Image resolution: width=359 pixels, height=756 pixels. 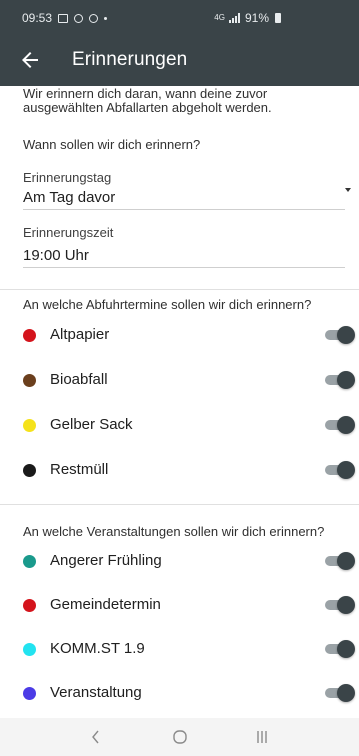 I want to click on event-row-kommst: KOMM.ST 1.9, so click(x=179, y=649).